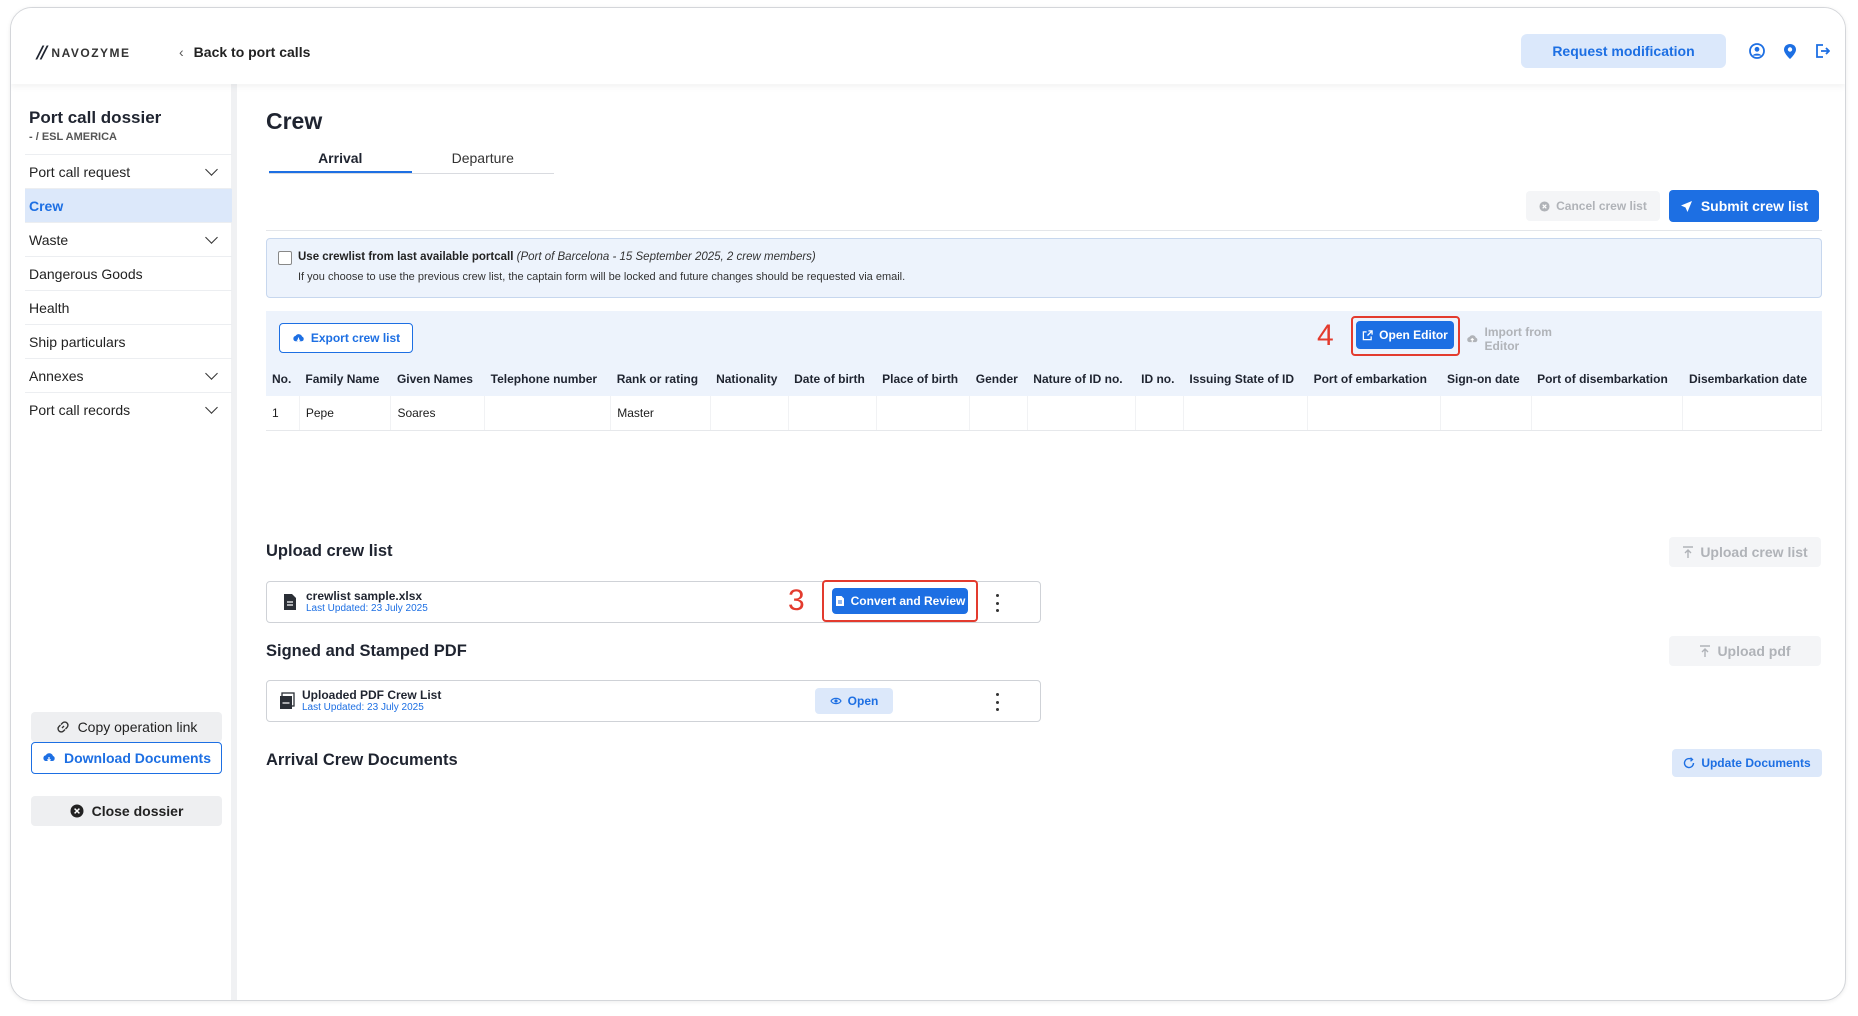 This screenshot has width=1858, height=1016. Describe the element at coordinates (290, 602) in the screenshot. I see `document-icon` at that location.